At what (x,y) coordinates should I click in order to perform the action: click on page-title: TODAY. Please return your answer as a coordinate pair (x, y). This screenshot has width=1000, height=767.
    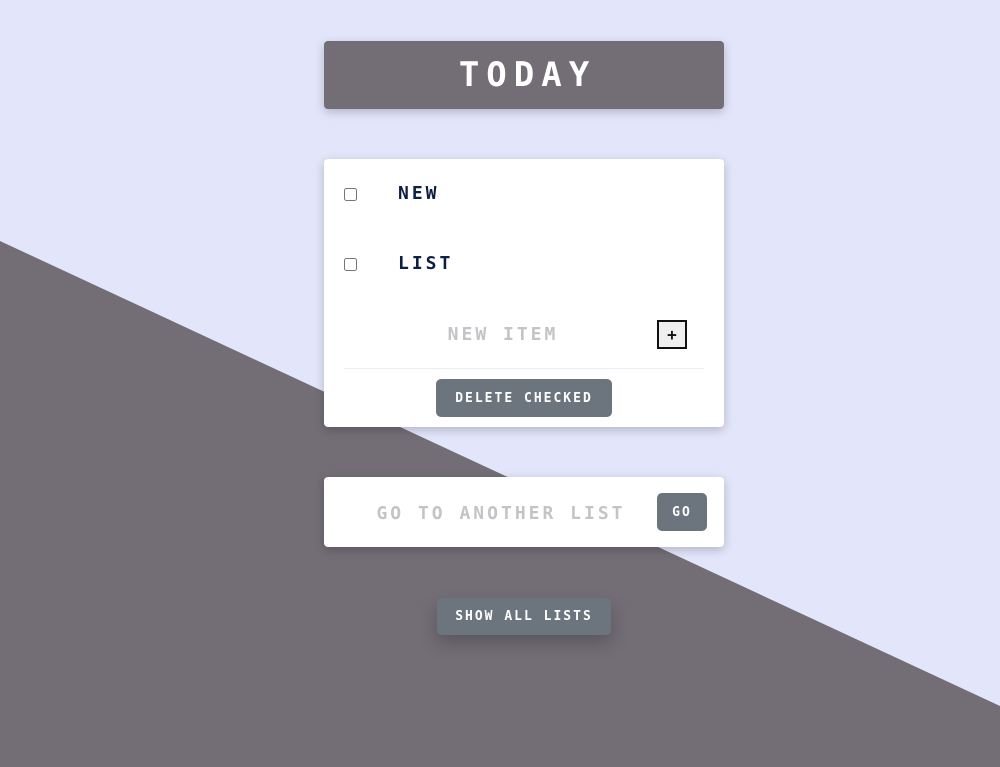
    Looking at the image, I should click on (527, 75).